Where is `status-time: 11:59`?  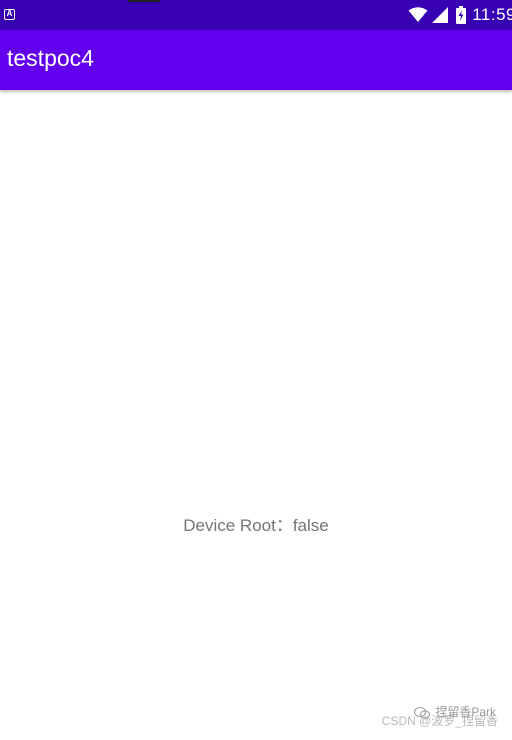
status-time: 11:59 is located at coordinates (492, 14).